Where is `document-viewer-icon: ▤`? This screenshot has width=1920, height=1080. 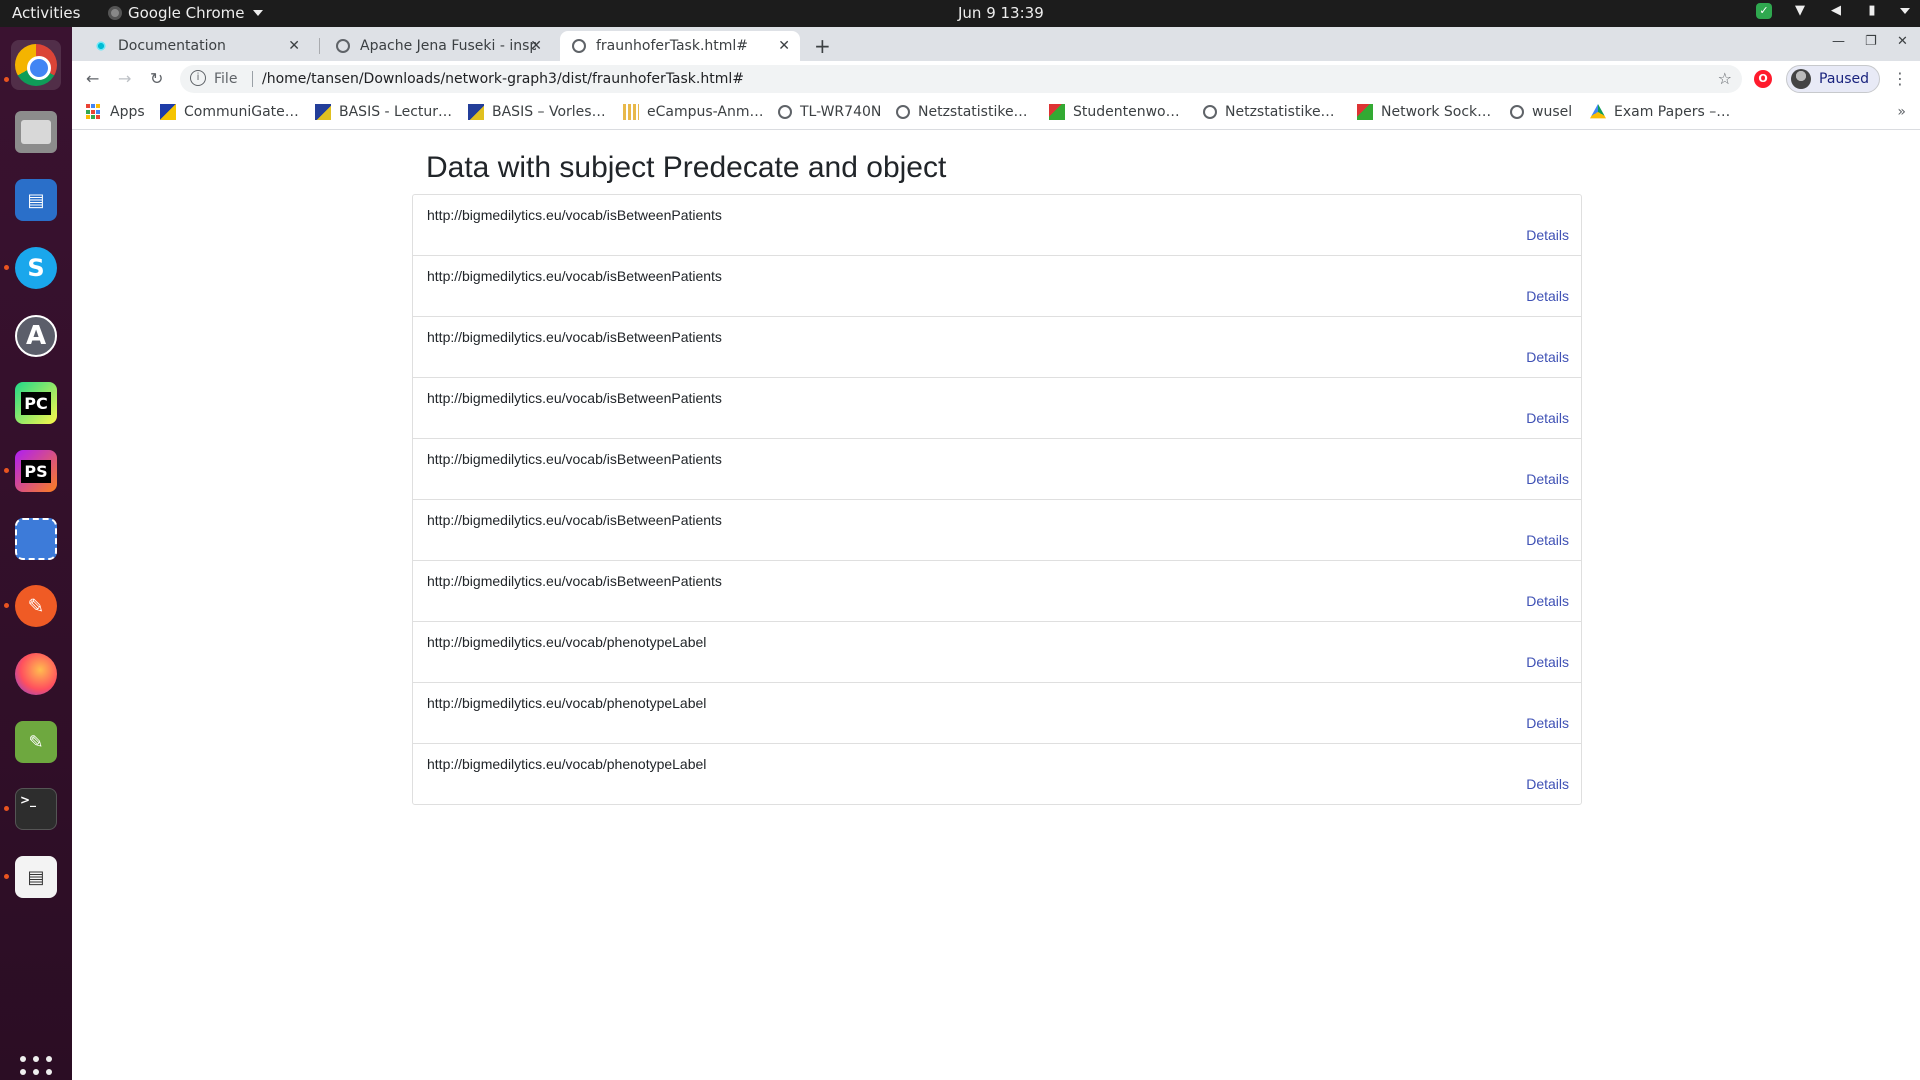
document-viewer-icon: ▤ is located at coordinates (36, 877).